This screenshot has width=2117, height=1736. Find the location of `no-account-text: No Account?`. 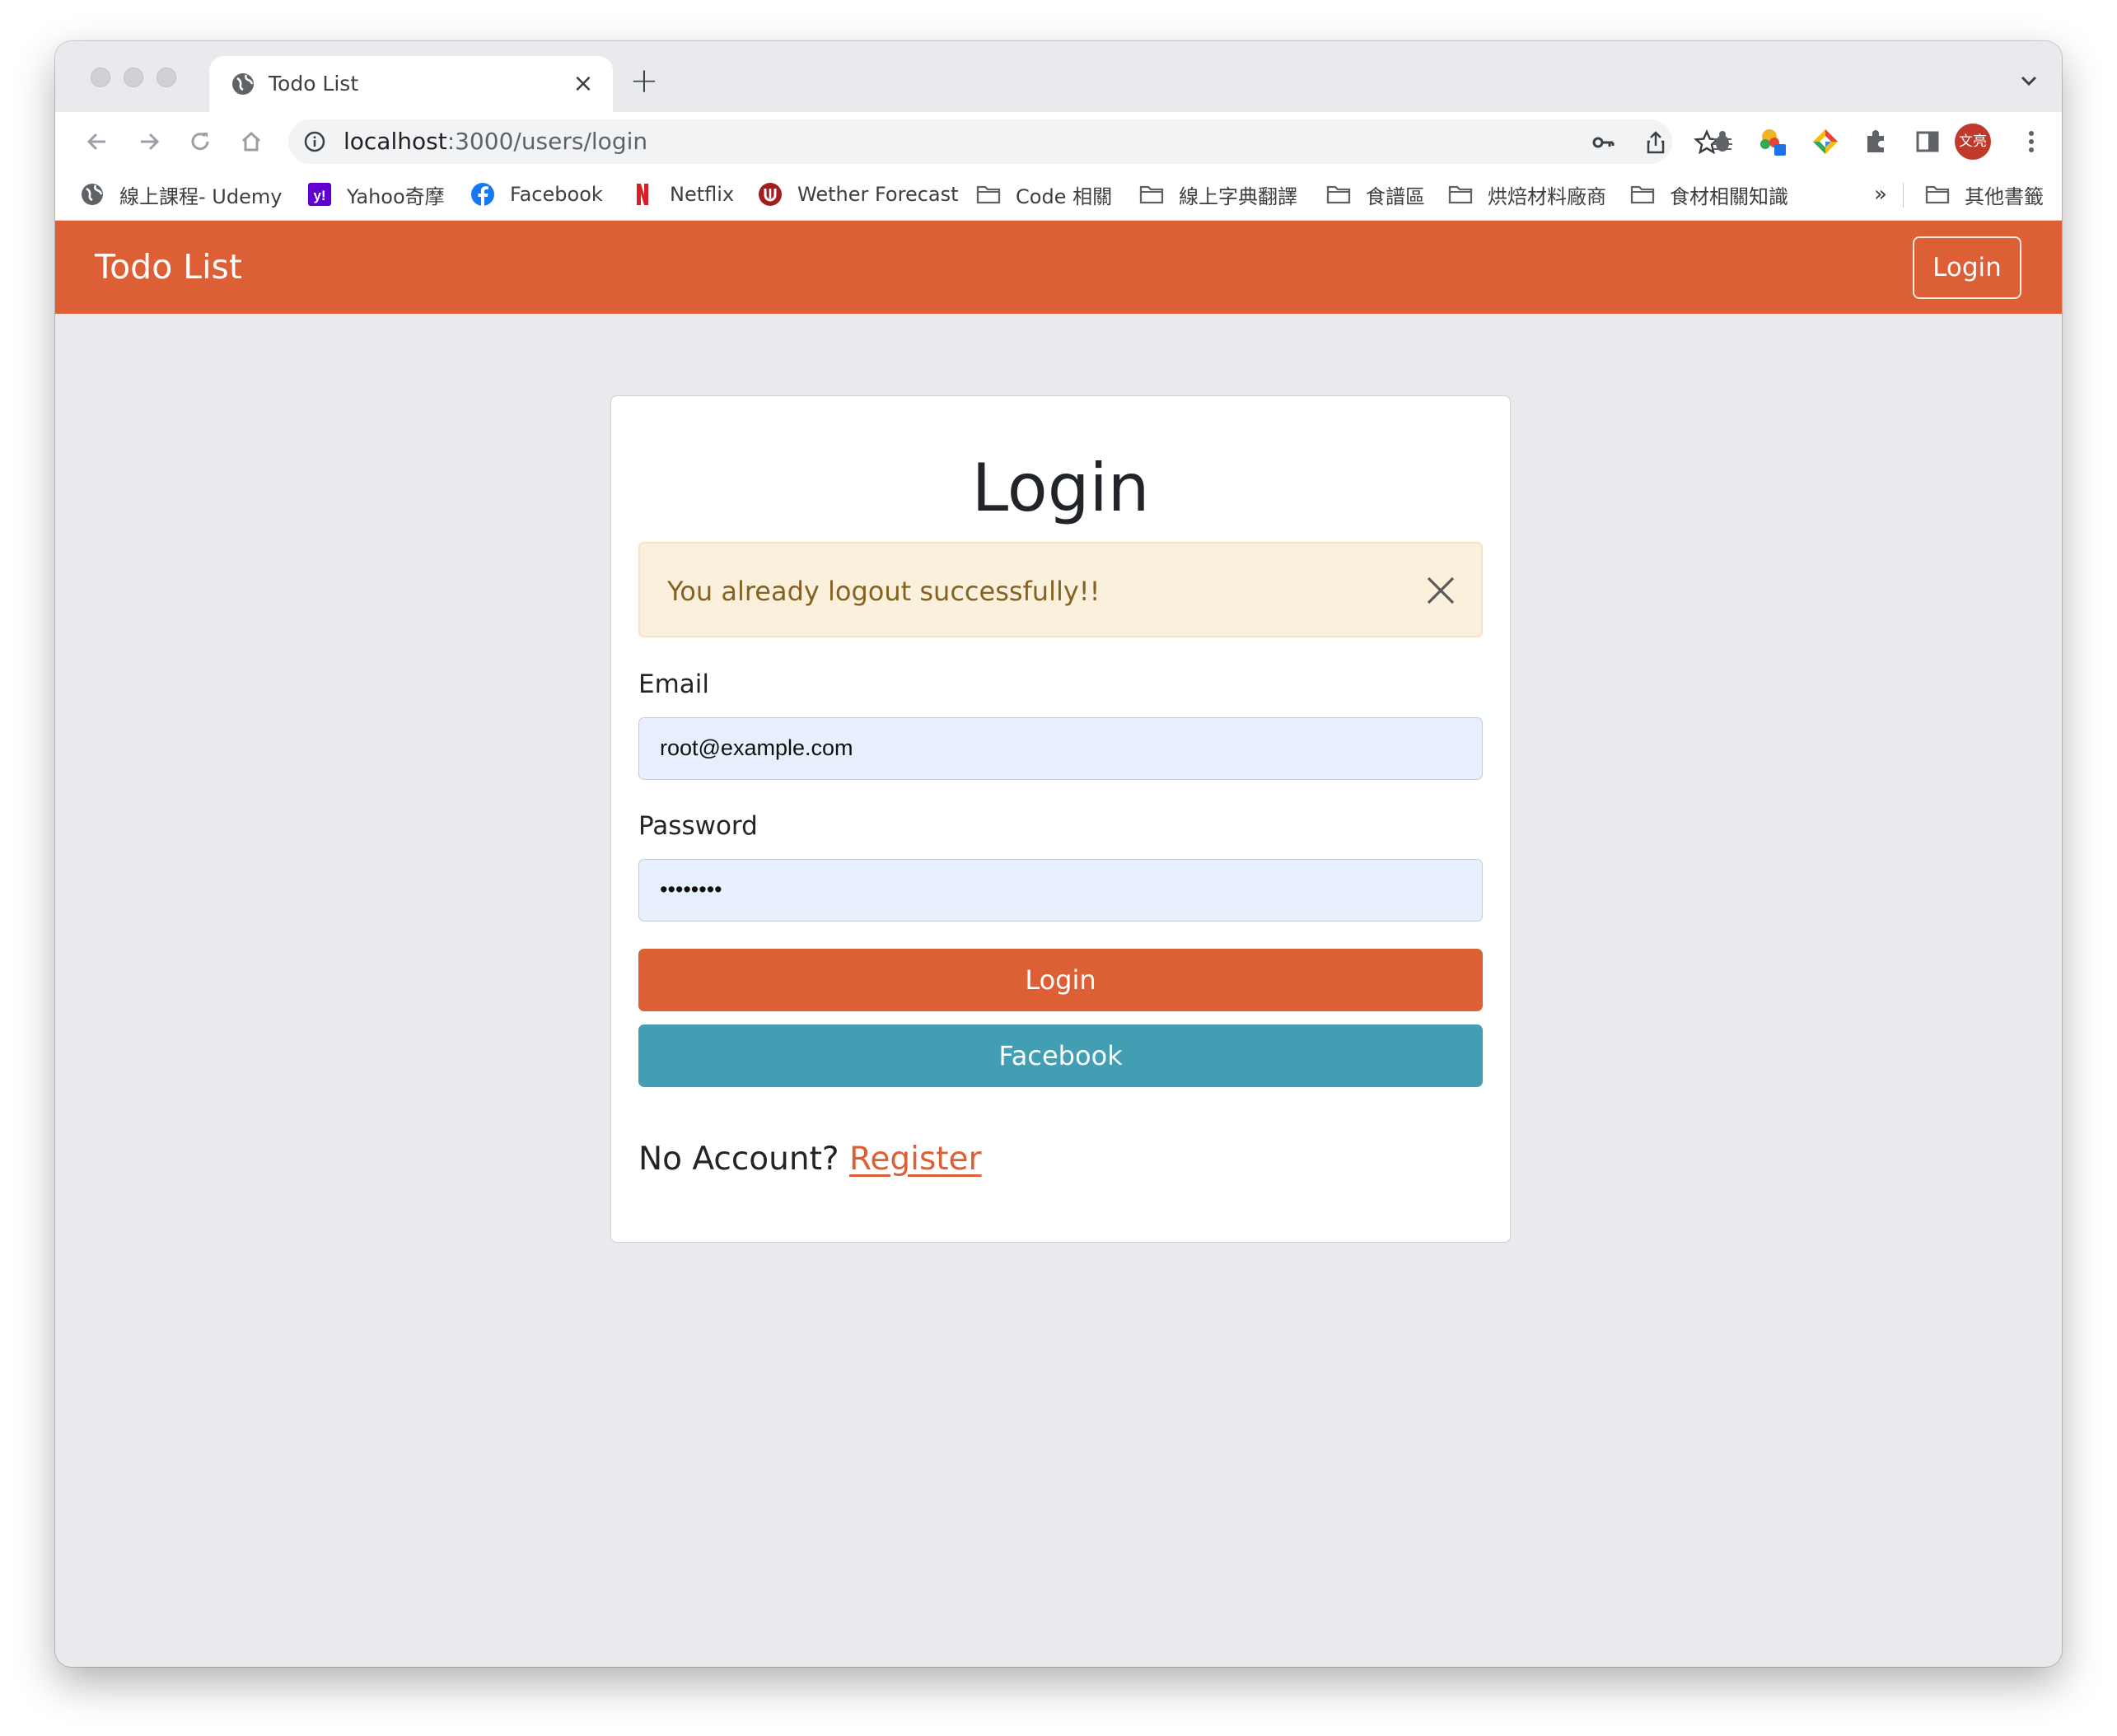

no-account-text: No Account? is located at coordinates (738, 1159).